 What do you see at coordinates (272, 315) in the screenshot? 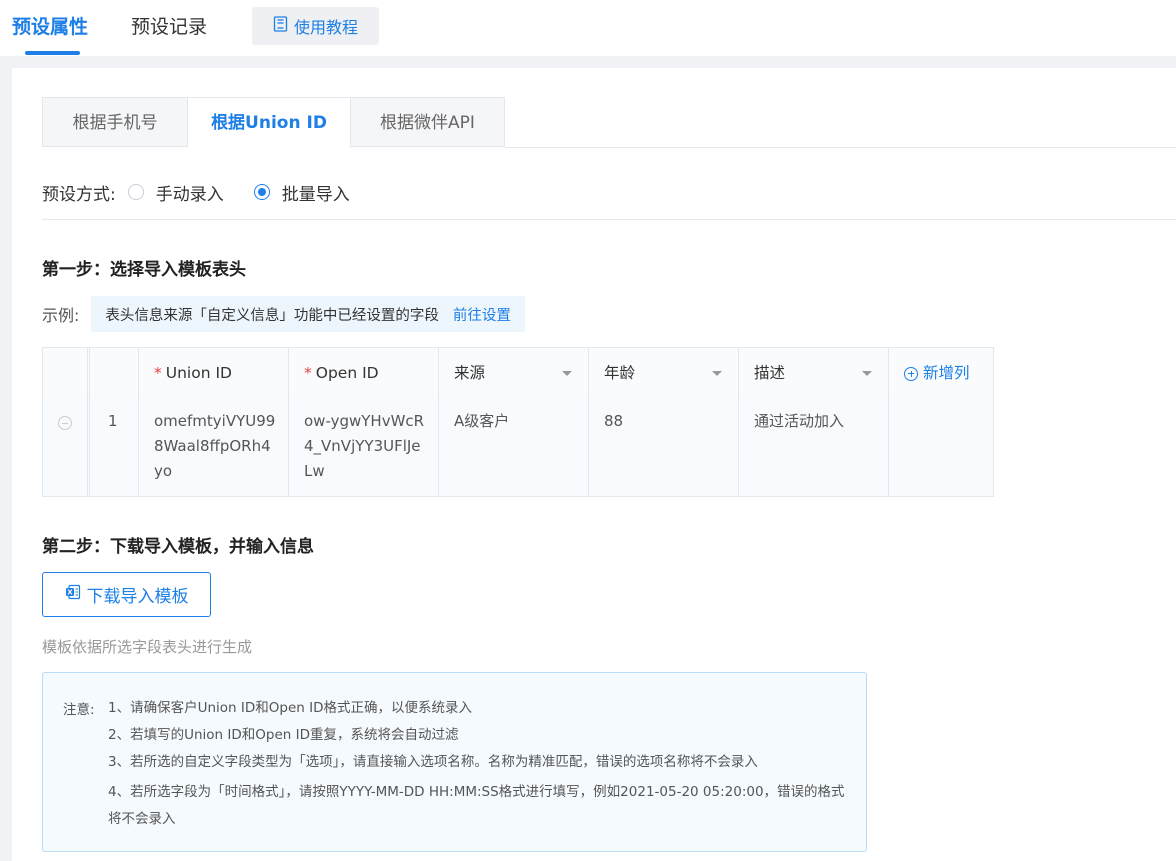
I see `example-text: 表头信息来源「自定义信息」功能中已经设置的字段` at bounding box center [272, 315].